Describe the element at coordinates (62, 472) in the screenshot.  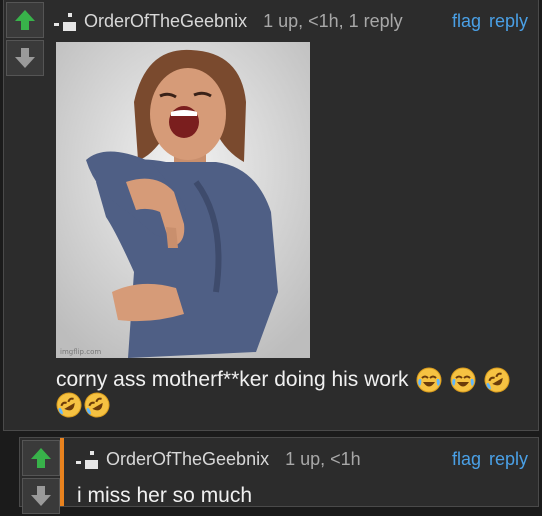
I see `reply-accent-bar` at that location.